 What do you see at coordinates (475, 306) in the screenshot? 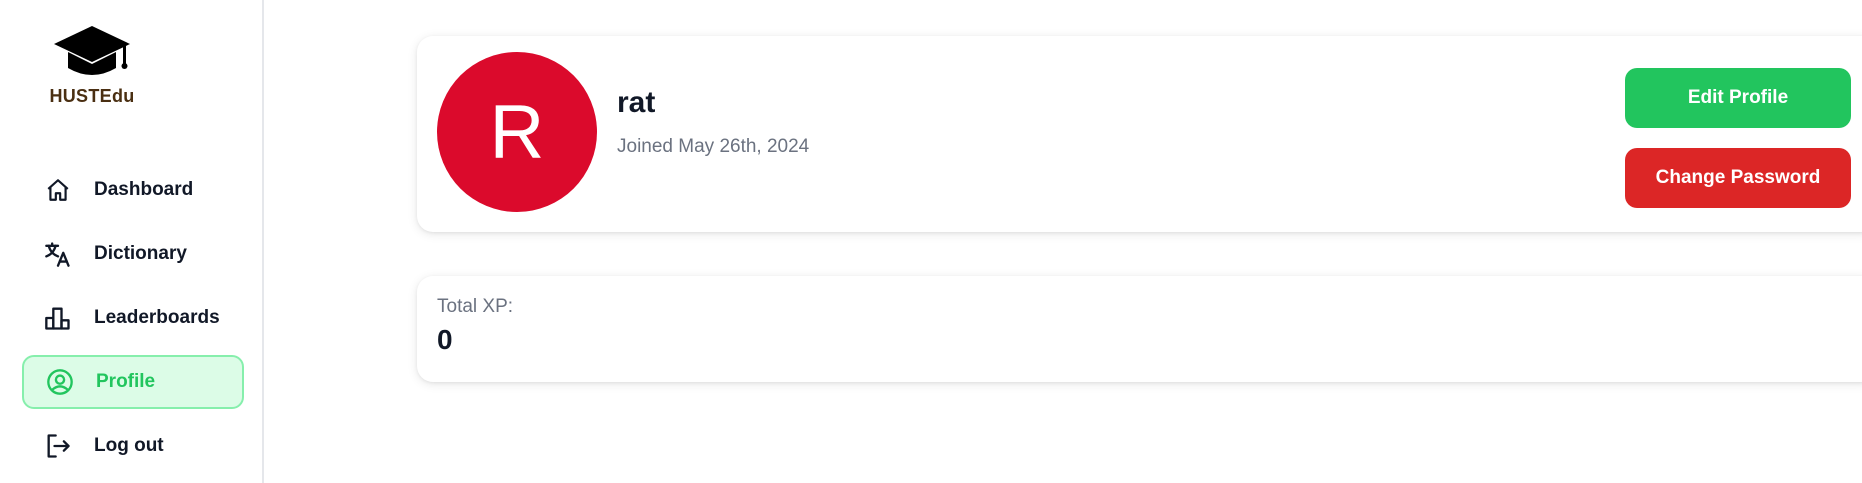
I see `total-xp-label: Total XP:` at bounding box center [475, 306].